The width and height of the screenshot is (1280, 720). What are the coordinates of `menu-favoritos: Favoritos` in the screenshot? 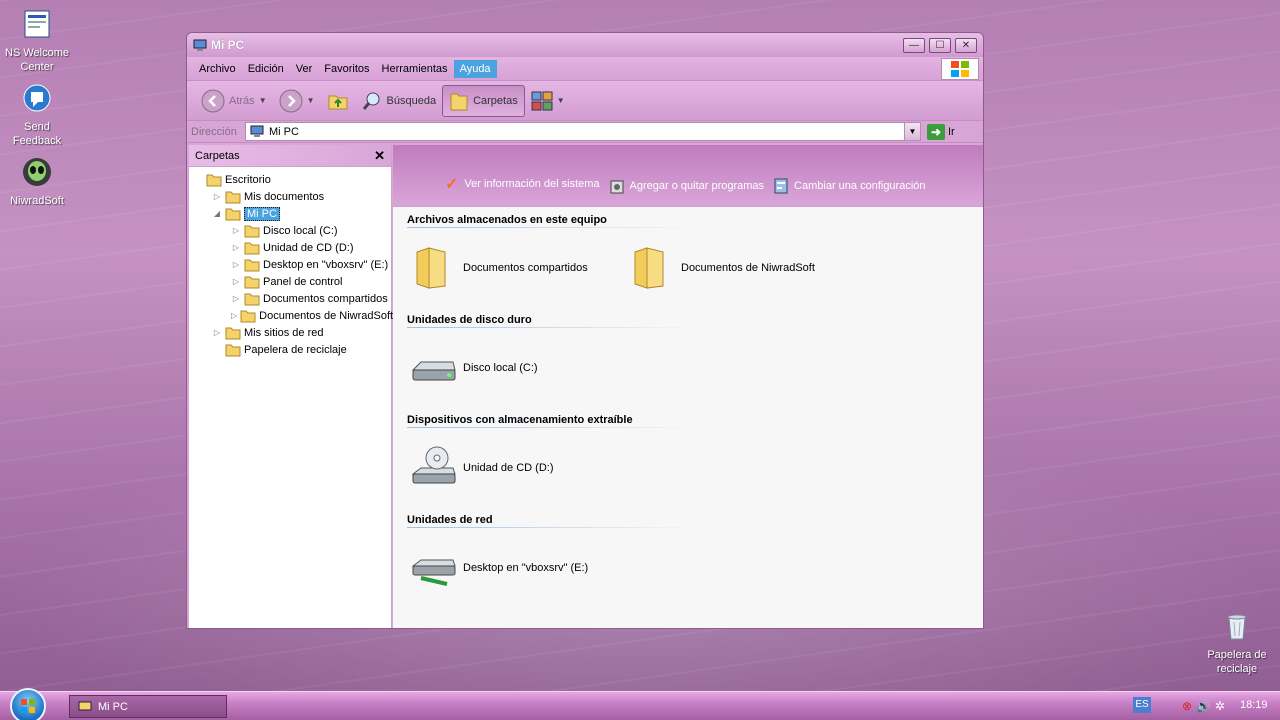 It's located at (346, 69).